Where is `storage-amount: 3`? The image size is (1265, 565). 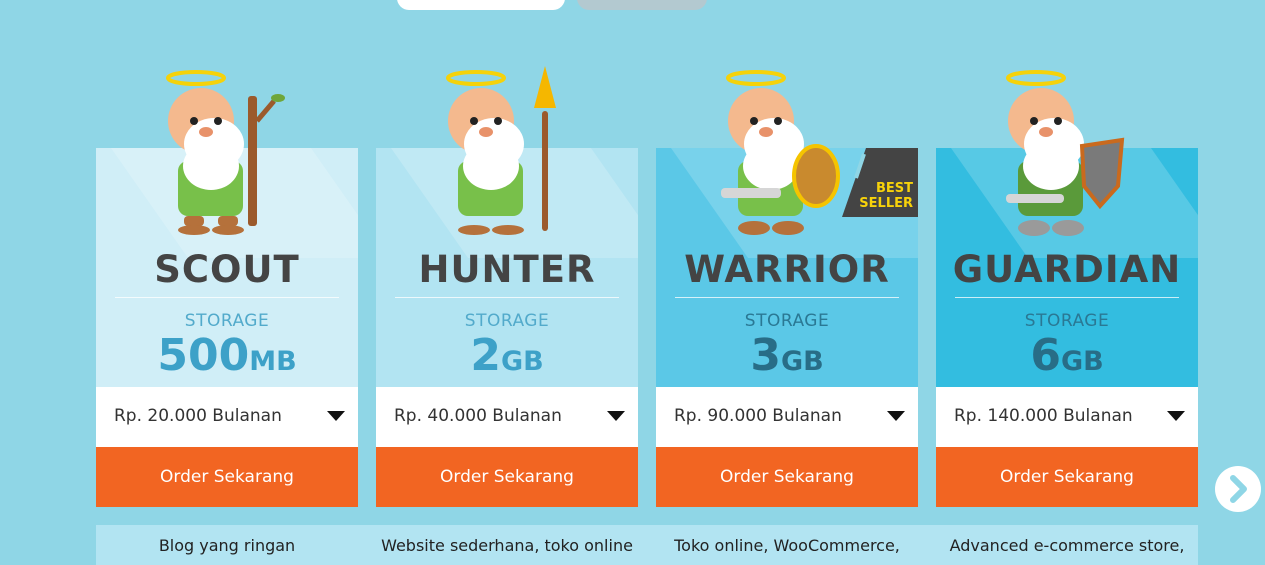 storage-amount: 3 is located at coordinates (765, 355).